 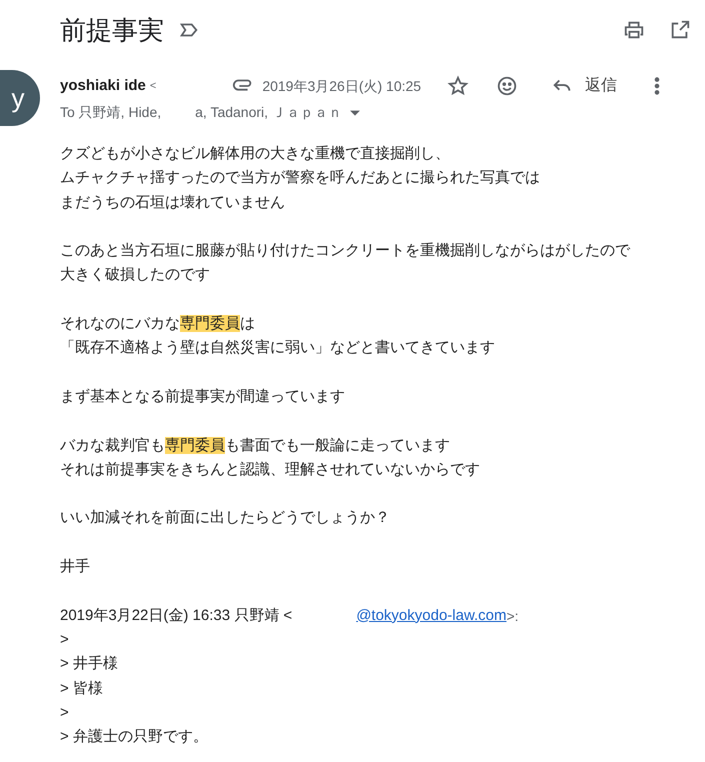 I want to click on email-date: 2019年3月26日(火) 10:25, so click(x=342, y=86).